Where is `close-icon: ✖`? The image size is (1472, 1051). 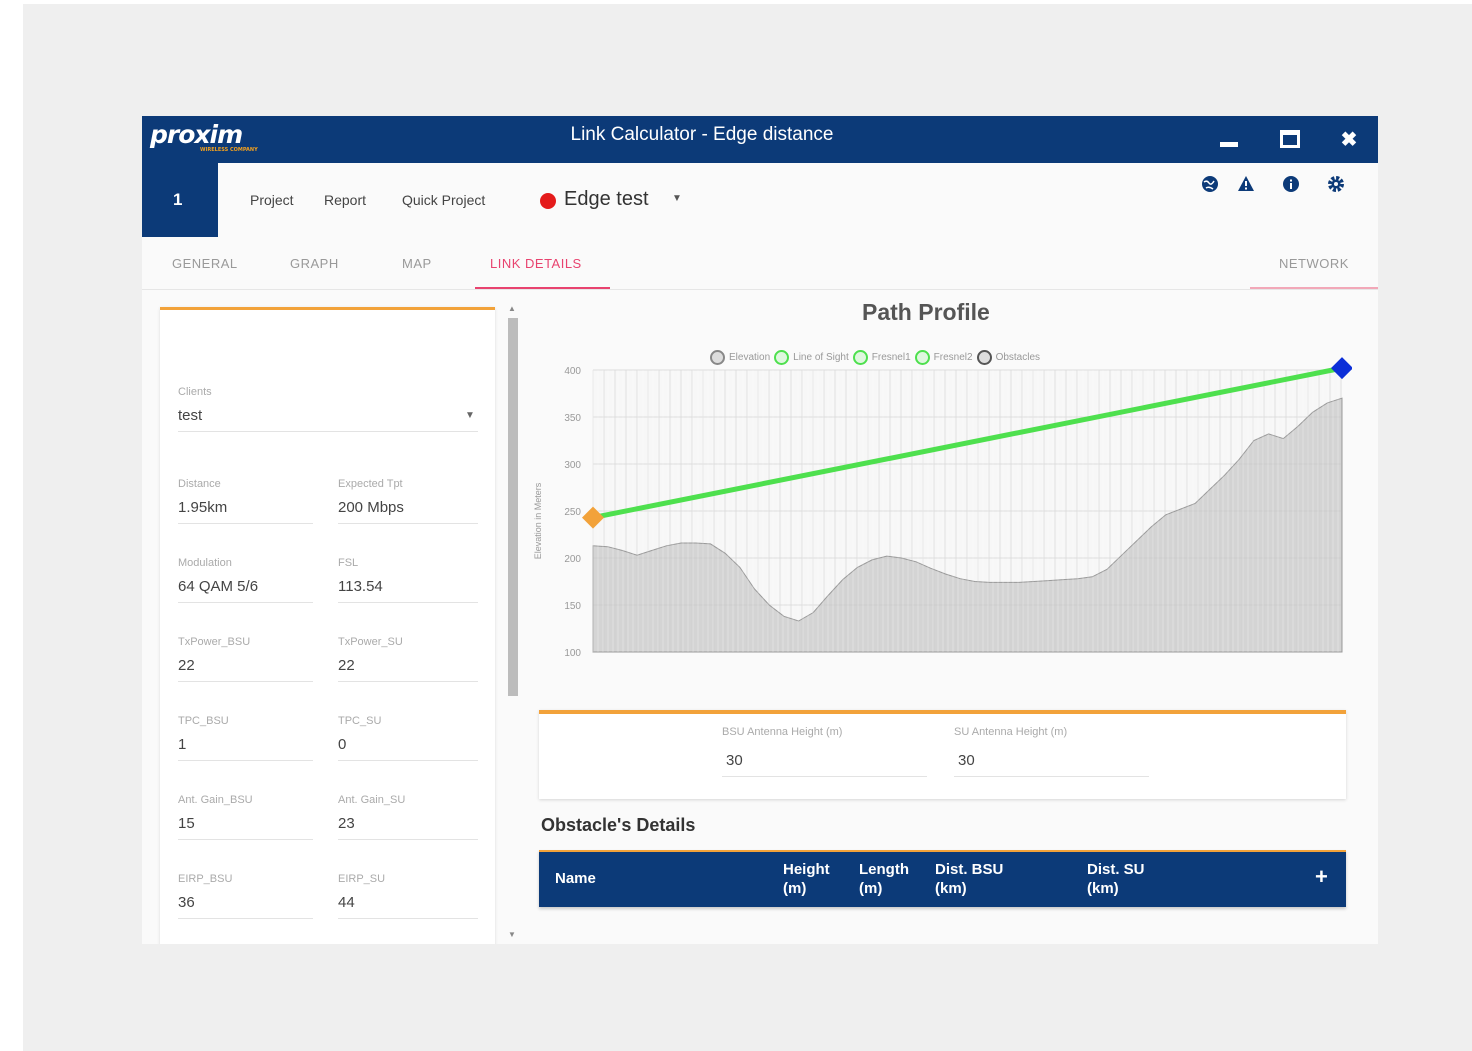 close-icon: ✖ is located at coordinates (1349, 139).